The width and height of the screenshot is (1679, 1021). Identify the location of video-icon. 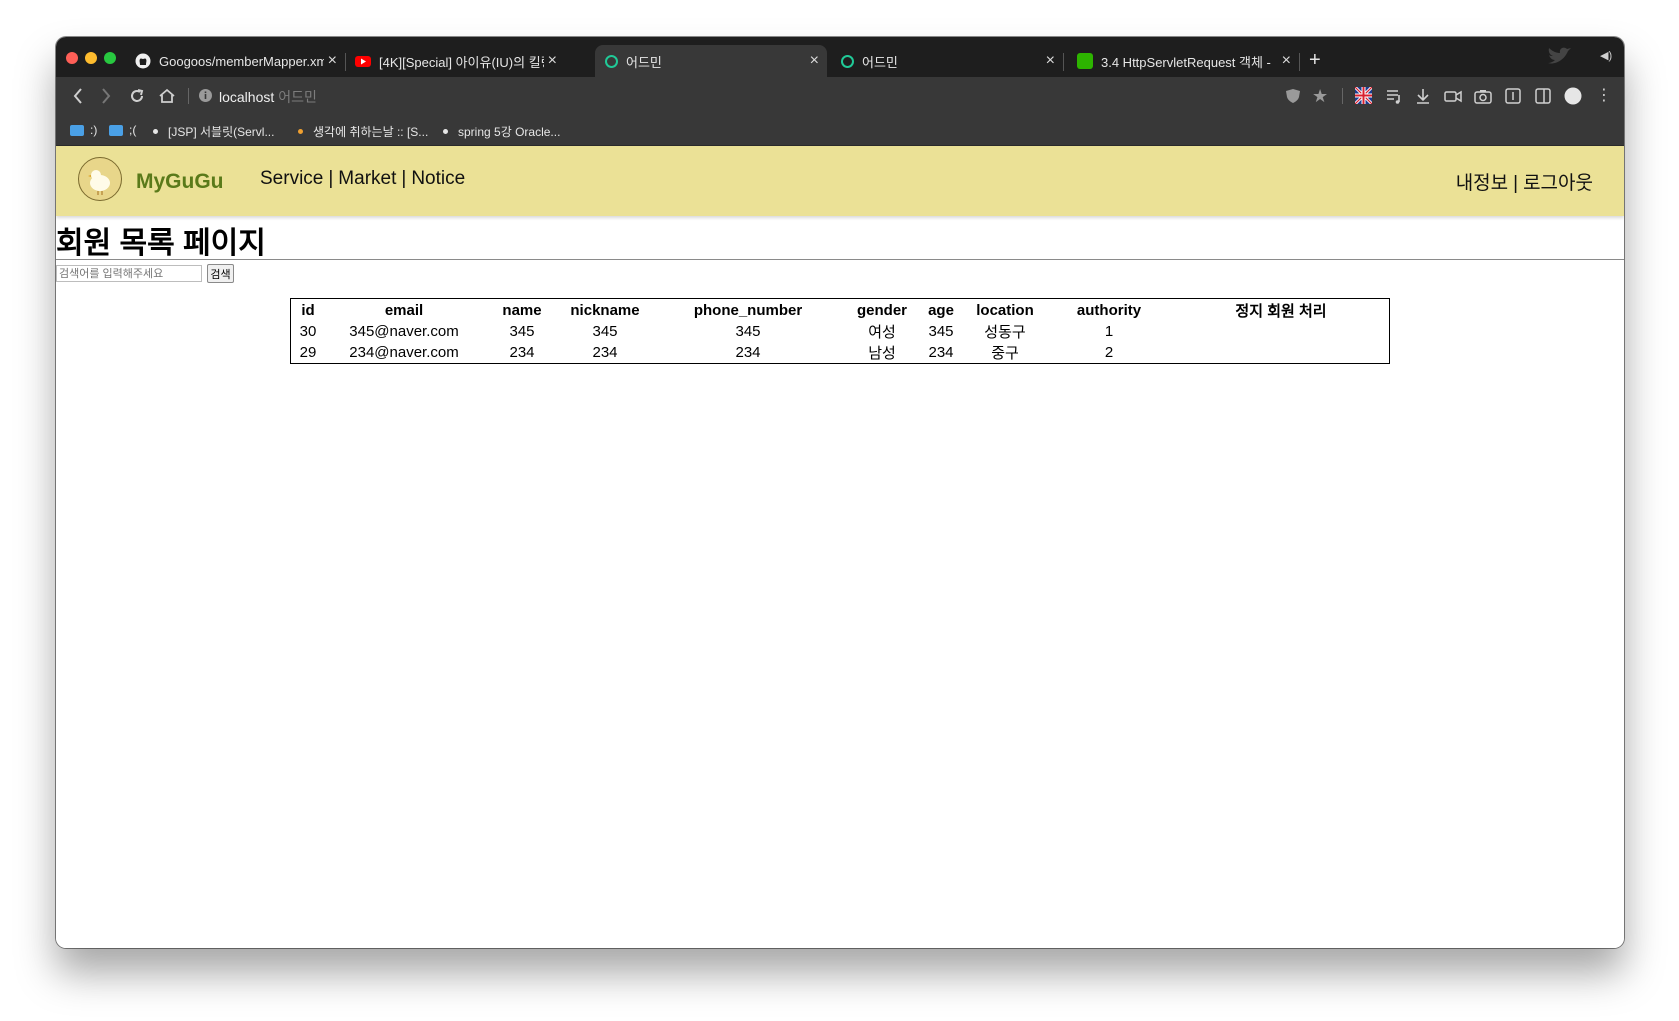
(1453, 98).